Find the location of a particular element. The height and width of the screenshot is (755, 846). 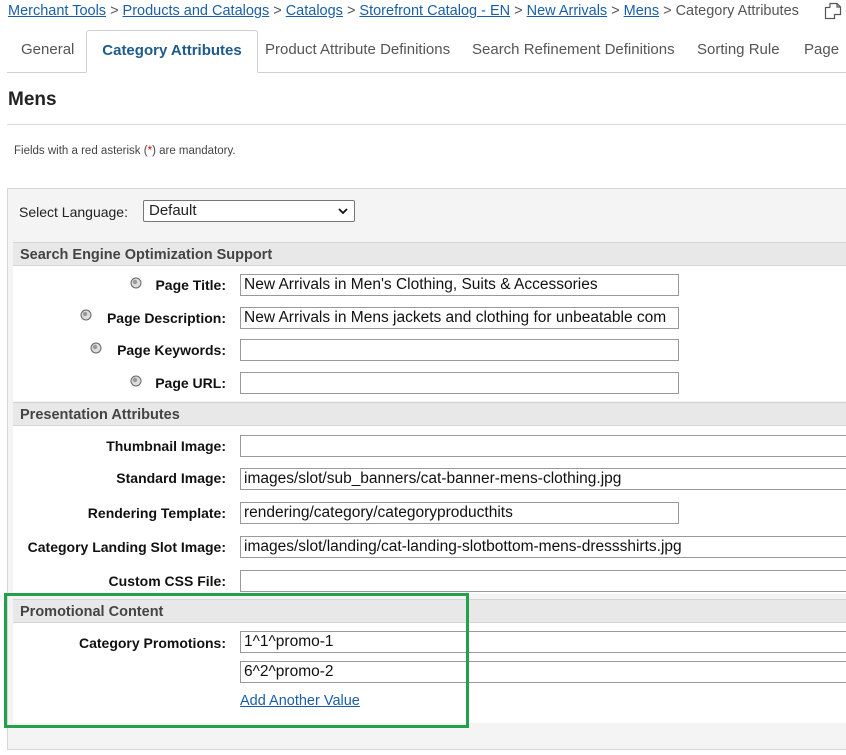

tab-search-refinement-definitions: Search Refinement Definitions is located at coordinates (573, 50).